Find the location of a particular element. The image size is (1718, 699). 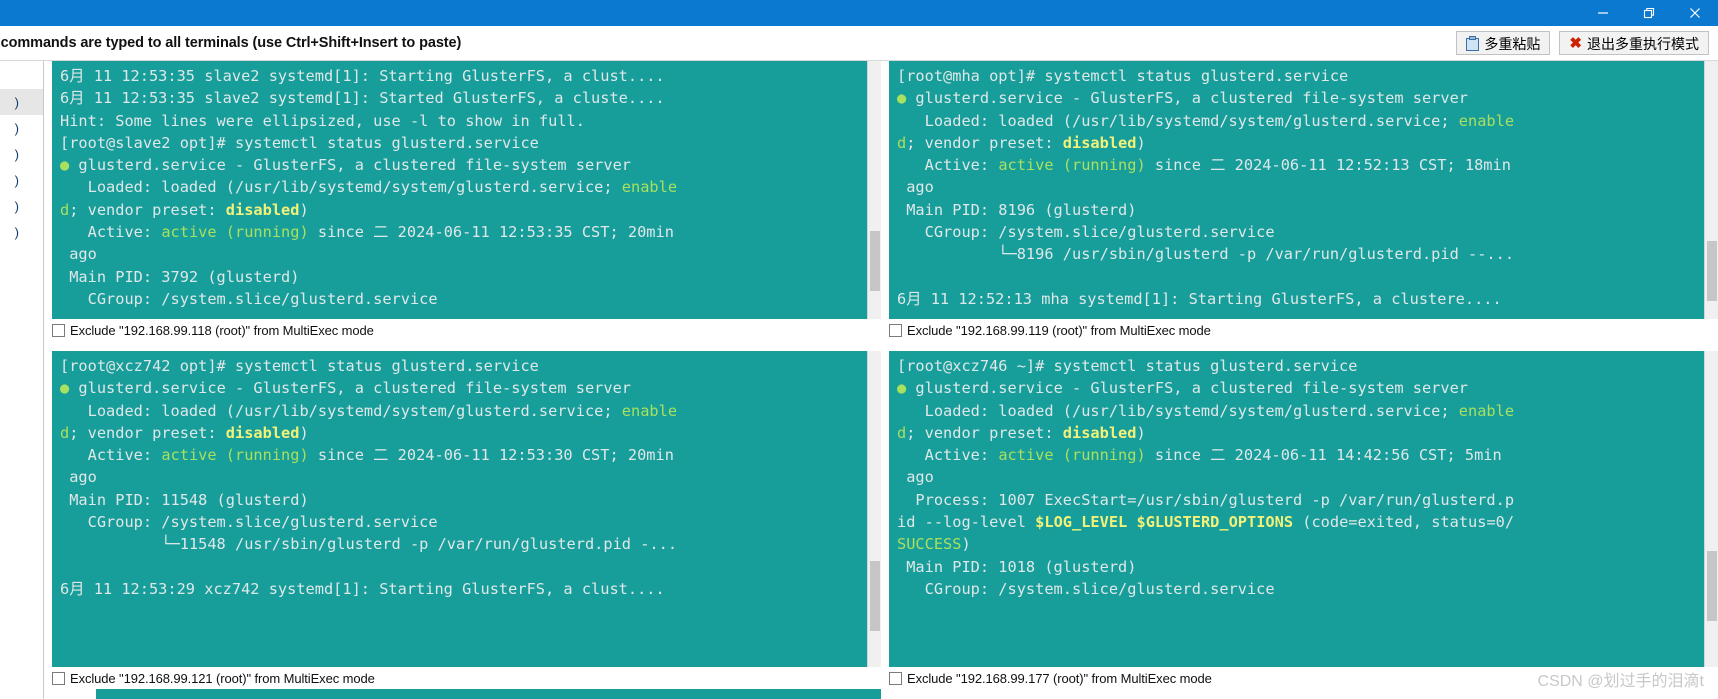

horizontal-scroll-stub is located at coordinates (488, 694).